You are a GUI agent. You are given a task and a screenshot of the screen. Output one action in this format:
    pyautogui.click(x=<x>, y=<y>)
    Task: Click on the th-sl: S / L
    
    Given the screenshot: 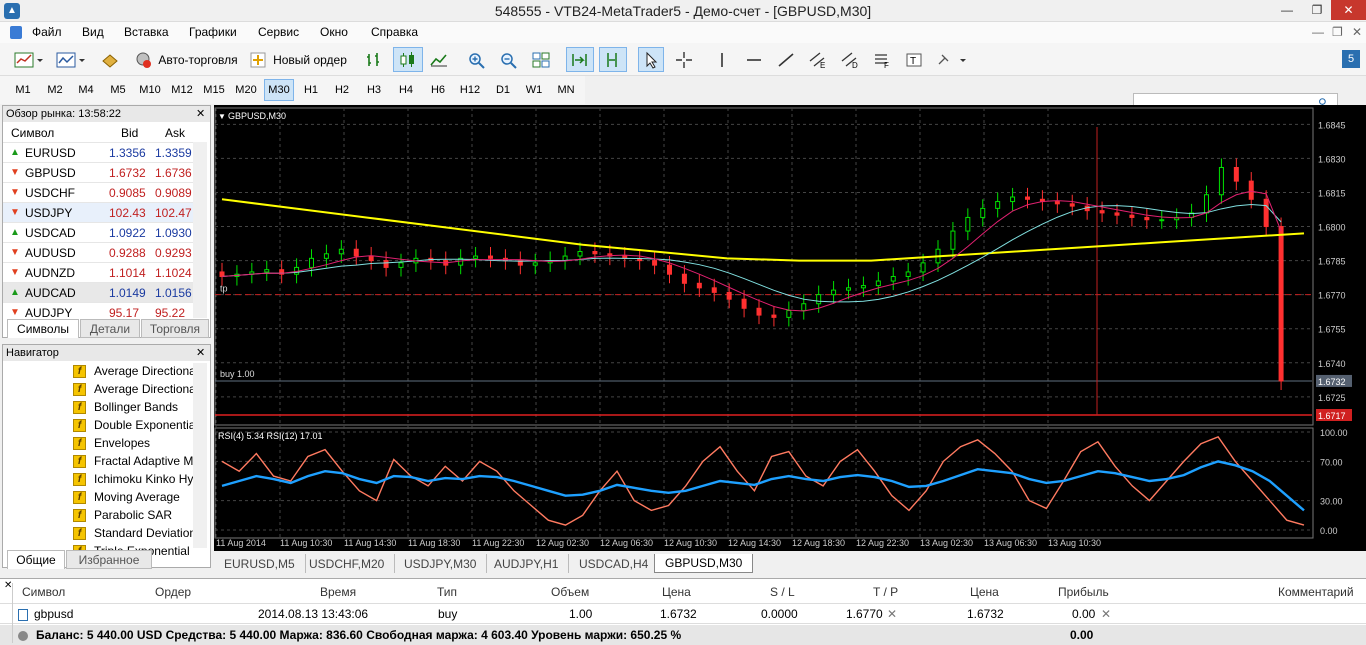 What is the action you would take?
    pyautogui.click(x=782, y=592)
    